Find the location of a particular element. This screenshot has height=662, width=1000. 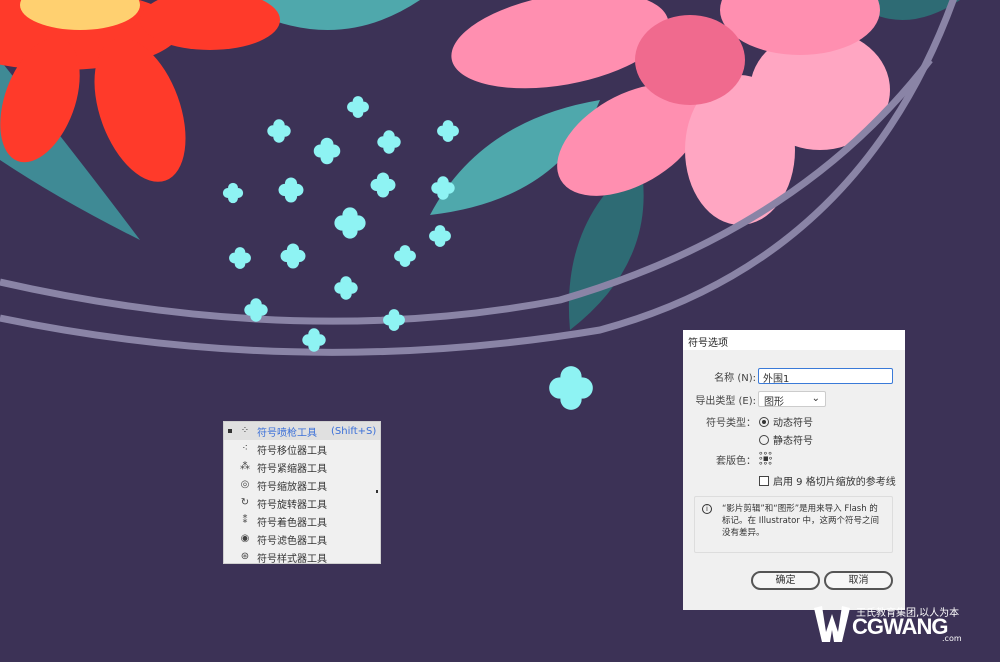

cancel-button: 取消 is located at coordinates (858, 580).